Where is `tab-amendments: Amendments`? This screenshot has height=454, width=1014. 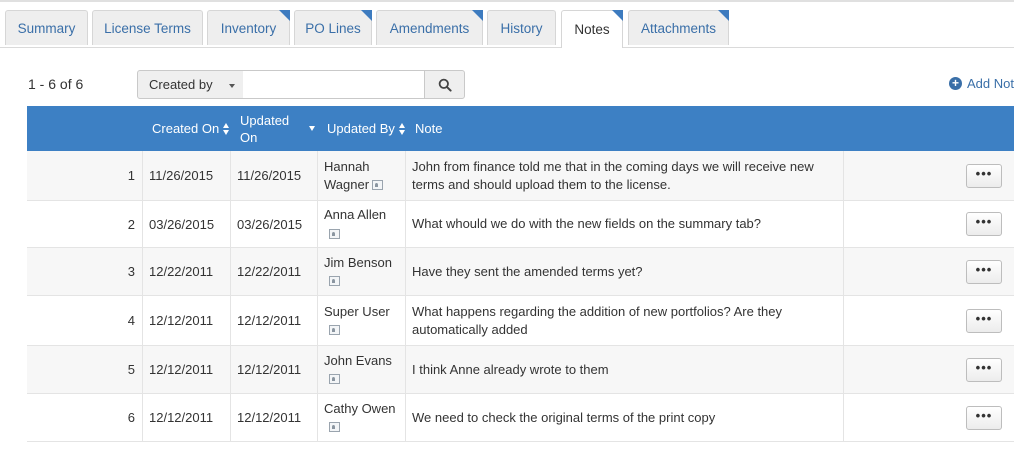 tab-amendments: Amendments is located at coordinates (429, 27).